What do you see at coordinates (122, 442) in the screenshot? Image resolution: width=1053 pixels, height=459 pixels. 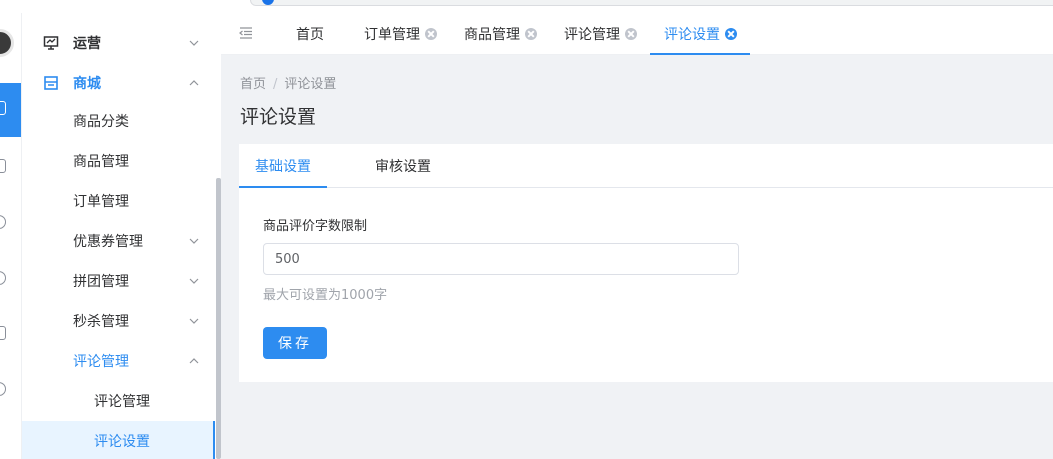 I see `sidebar-item-label: 评论设置` at bounding box center [122, 442].